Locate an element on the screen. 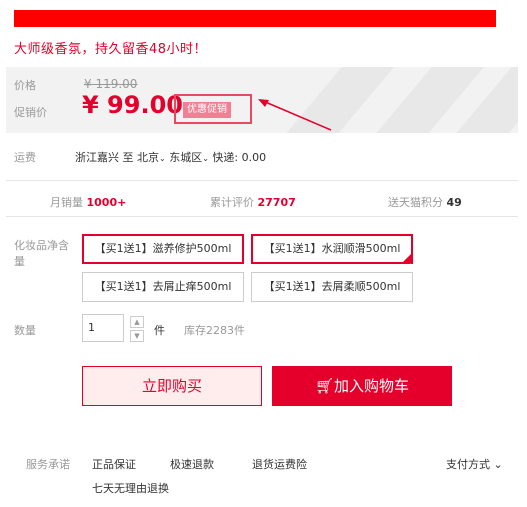 This screenshot has width=527, height=507. review-count: 累计评价 27707 is located at coordinates (253, 202).